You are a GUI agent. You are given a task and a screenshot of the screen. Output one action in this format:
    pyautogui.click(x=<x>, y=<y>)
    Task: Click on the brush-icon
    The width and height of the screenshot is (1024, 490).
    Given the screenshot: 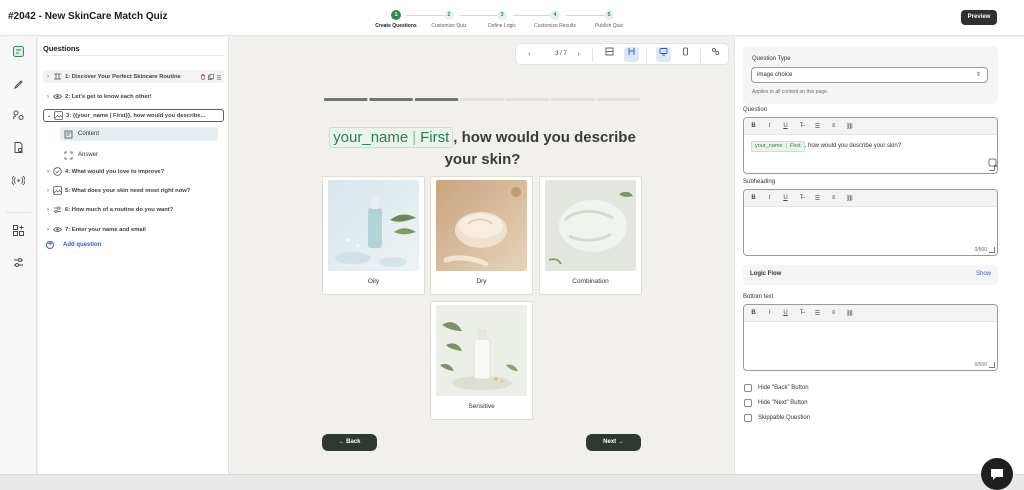 What is the action you would take?
    pyautogui.click(x=18, y=84)
    